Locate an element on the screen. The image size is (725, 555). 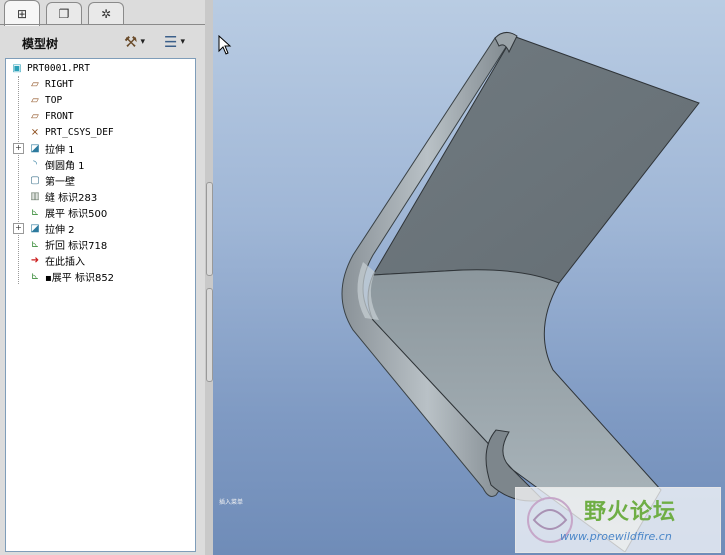
settings-menu-button: ⚒ ▾ is located at coordinates (134, 42).